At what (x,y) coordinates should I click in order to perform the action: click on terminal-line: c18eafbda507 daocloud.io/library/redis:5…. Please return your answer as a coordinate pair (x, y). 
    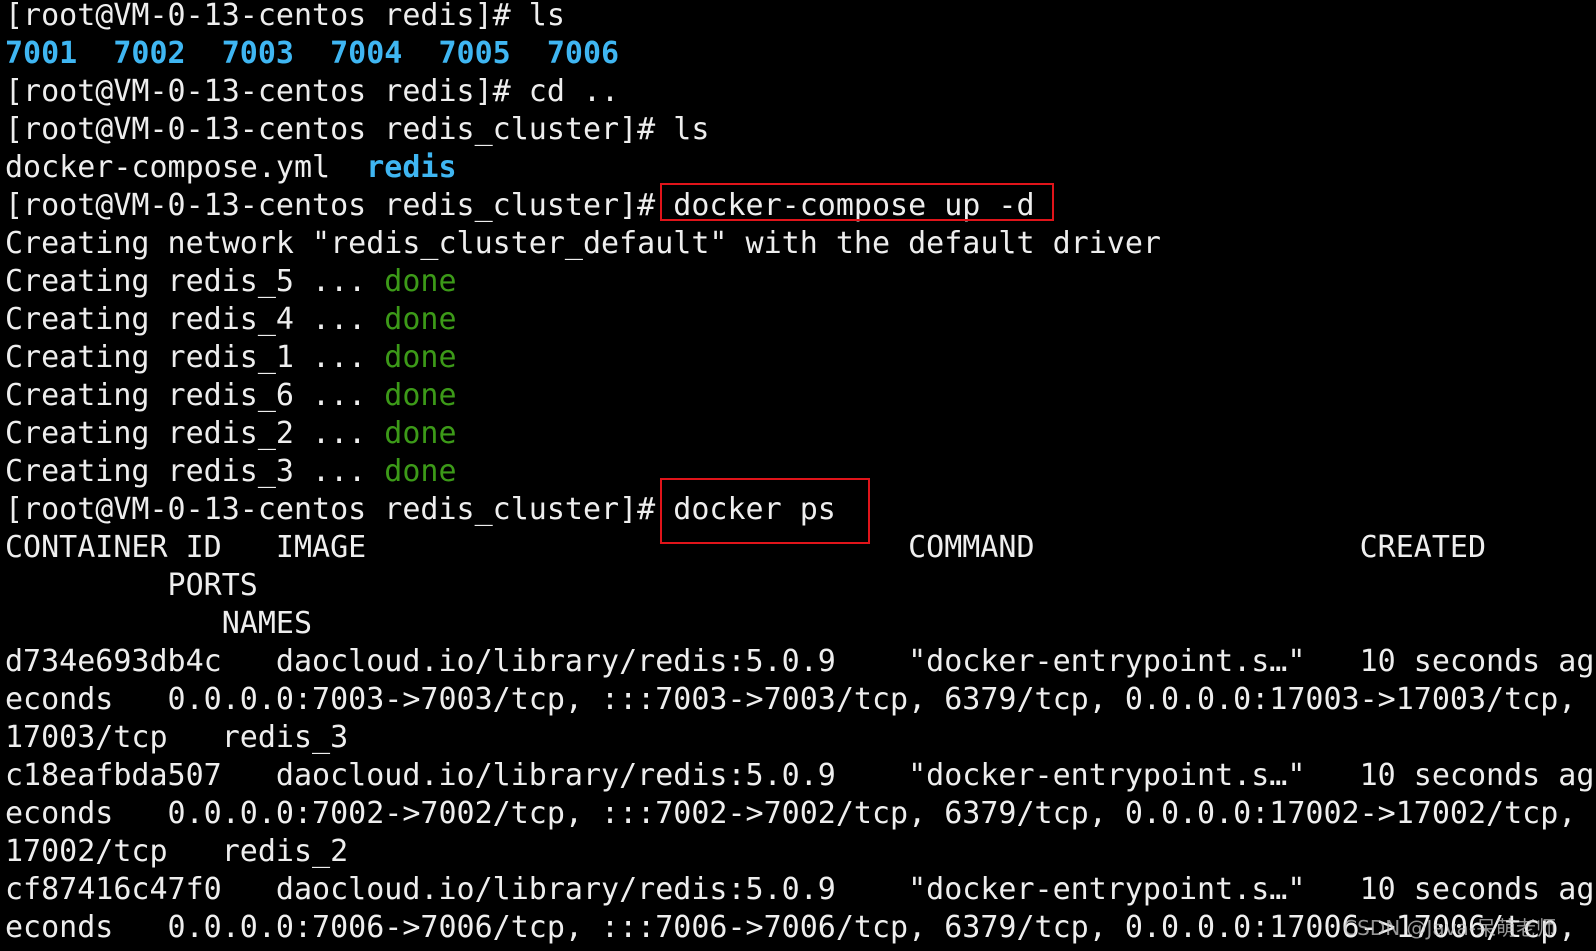
    Looking at the image, I should click on (800, 776).